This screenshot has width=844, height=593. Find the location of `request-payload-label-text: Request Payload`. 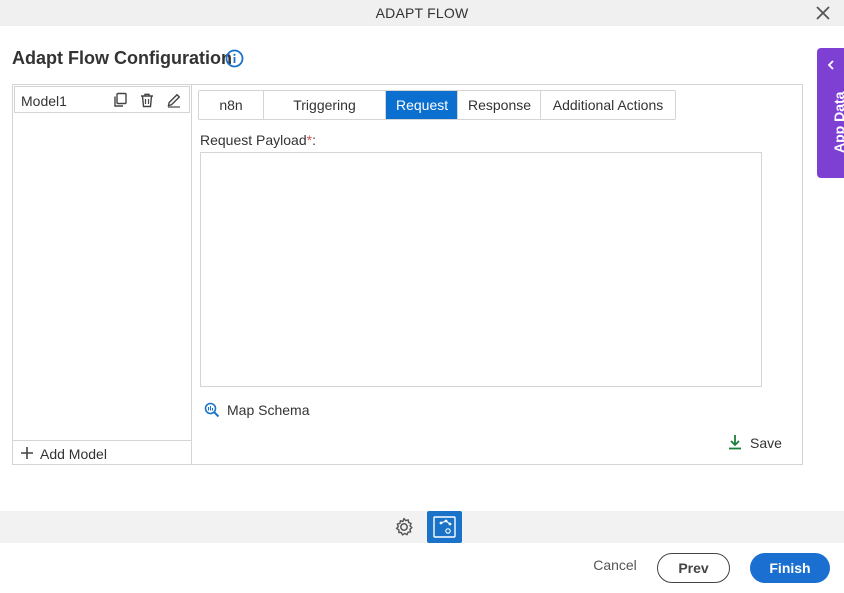

request-payload-label-text: Request Payload is located at coordinates (253, 140).